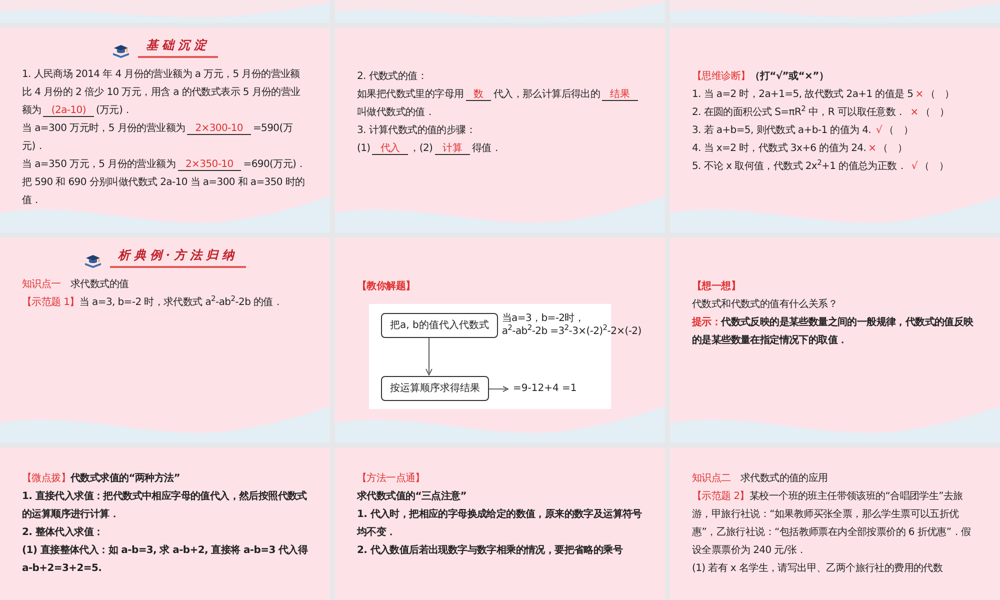  What do you see at coordinates (818, 569) in the screenshot?
I see `slide-text: (1) 若有 x 名学生，请写出甲、乙两个旅行社的费用的代数` at bounding box center [818, 569].